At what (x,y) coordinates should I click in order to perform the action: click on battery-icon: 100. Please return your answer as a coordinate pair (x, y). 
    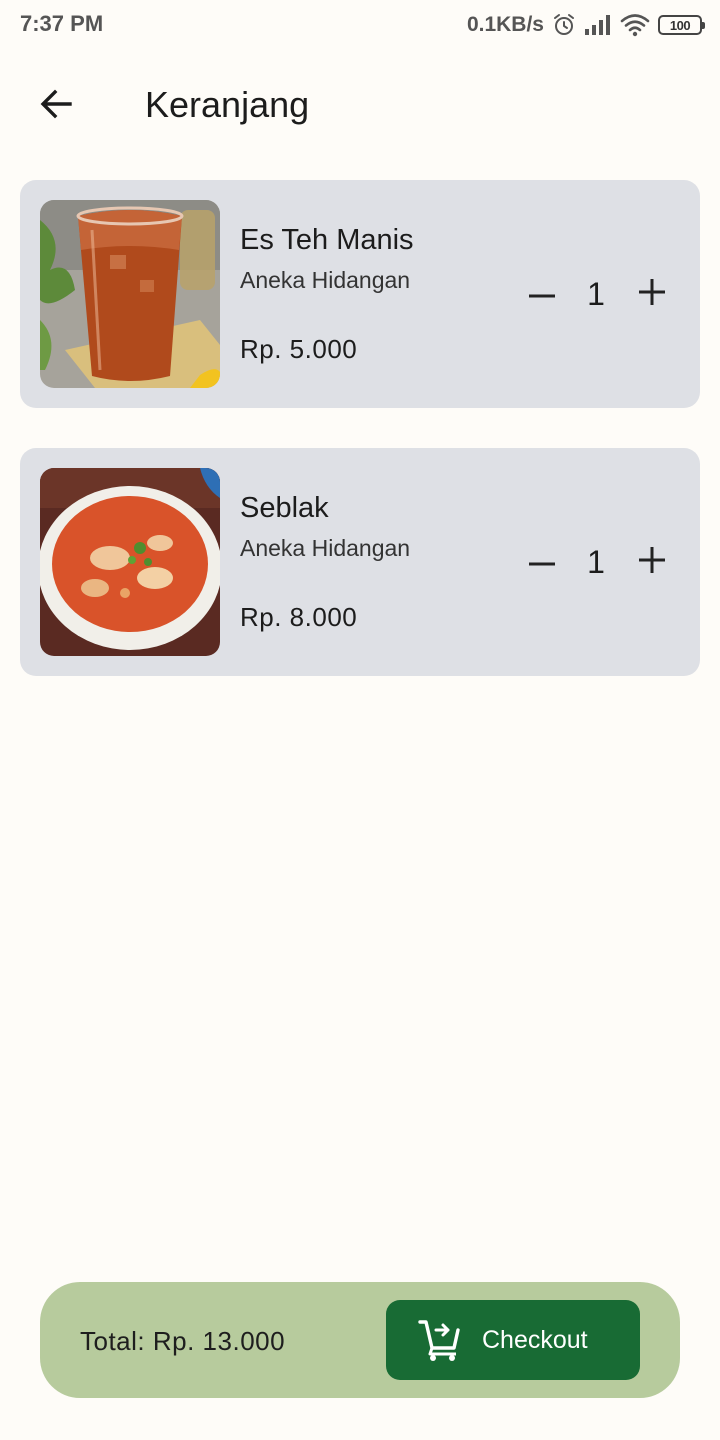
    Looking at the image, I should click on (681, 25).